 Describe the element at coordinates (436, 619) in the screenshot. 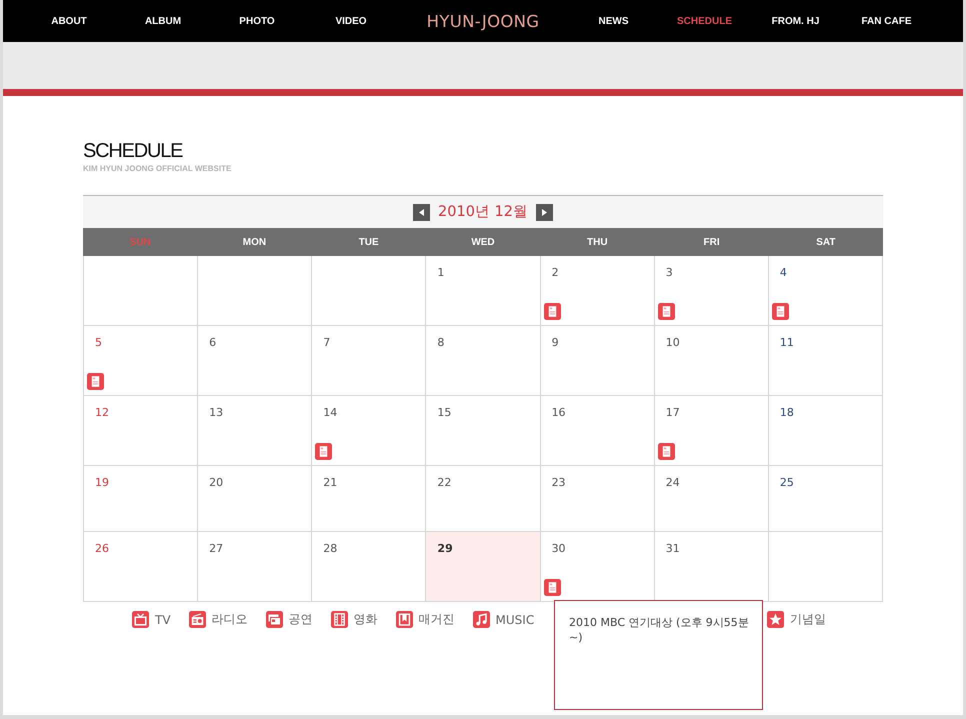

I see `legend-label: 매거진` at that location.